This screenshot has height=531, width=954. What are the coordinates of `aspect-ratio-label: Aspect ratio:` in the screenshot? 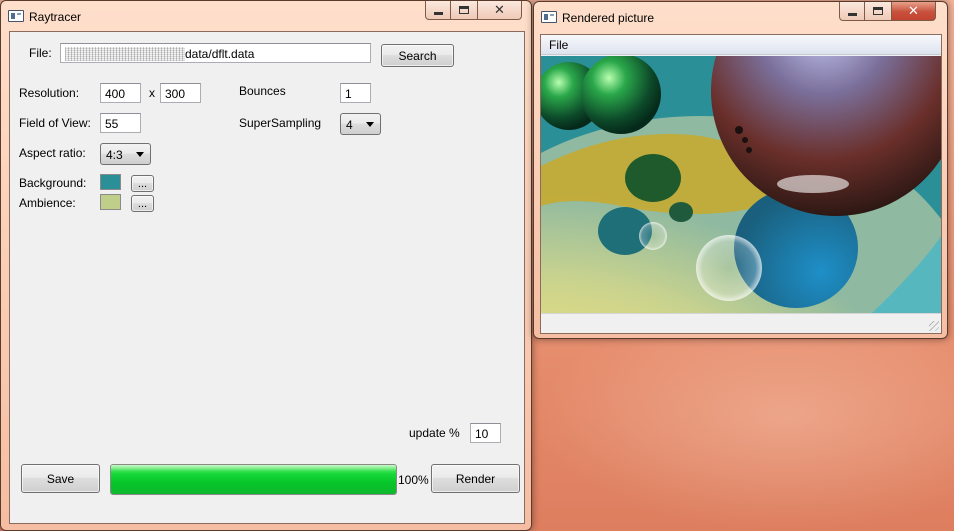 It's located at (52, 153).